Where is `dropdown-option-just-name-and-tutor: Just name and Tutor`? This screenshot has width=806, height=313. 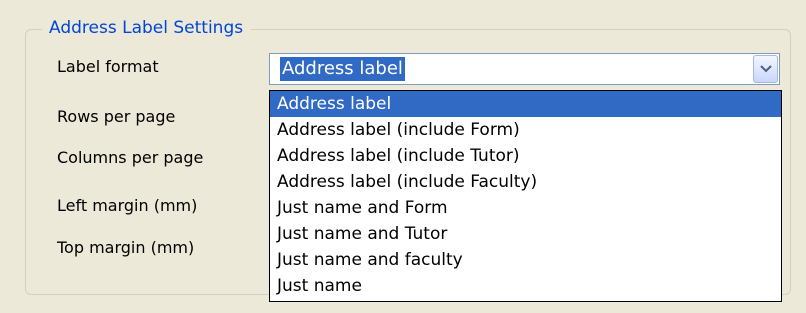 dropdown-option-just-name-and-tutor: Just name and Tutor is located at coordinates (525, 234).